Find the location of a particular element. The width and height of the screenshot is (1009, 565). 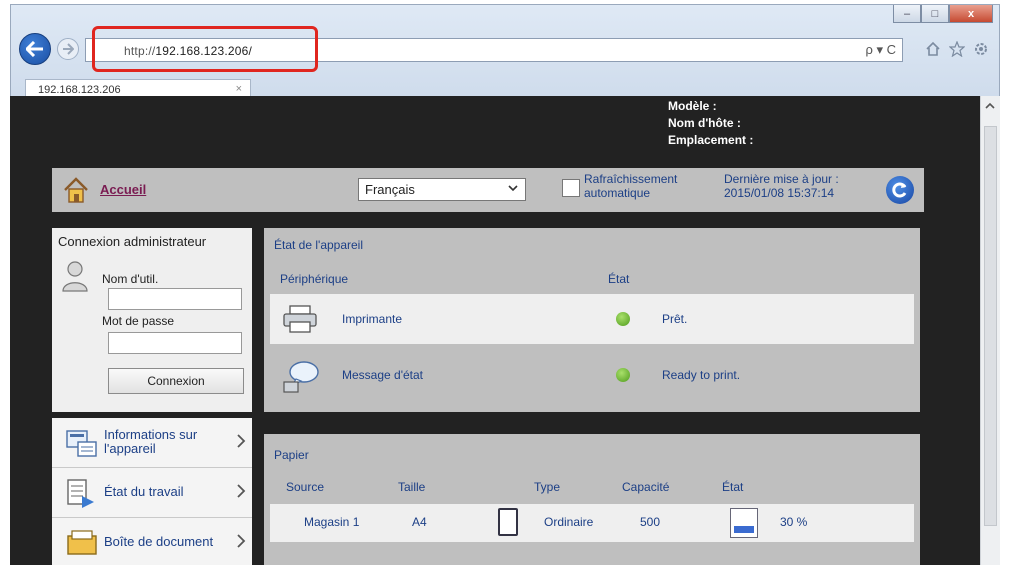

state-column-header: État is located at coordinates (619, 279).